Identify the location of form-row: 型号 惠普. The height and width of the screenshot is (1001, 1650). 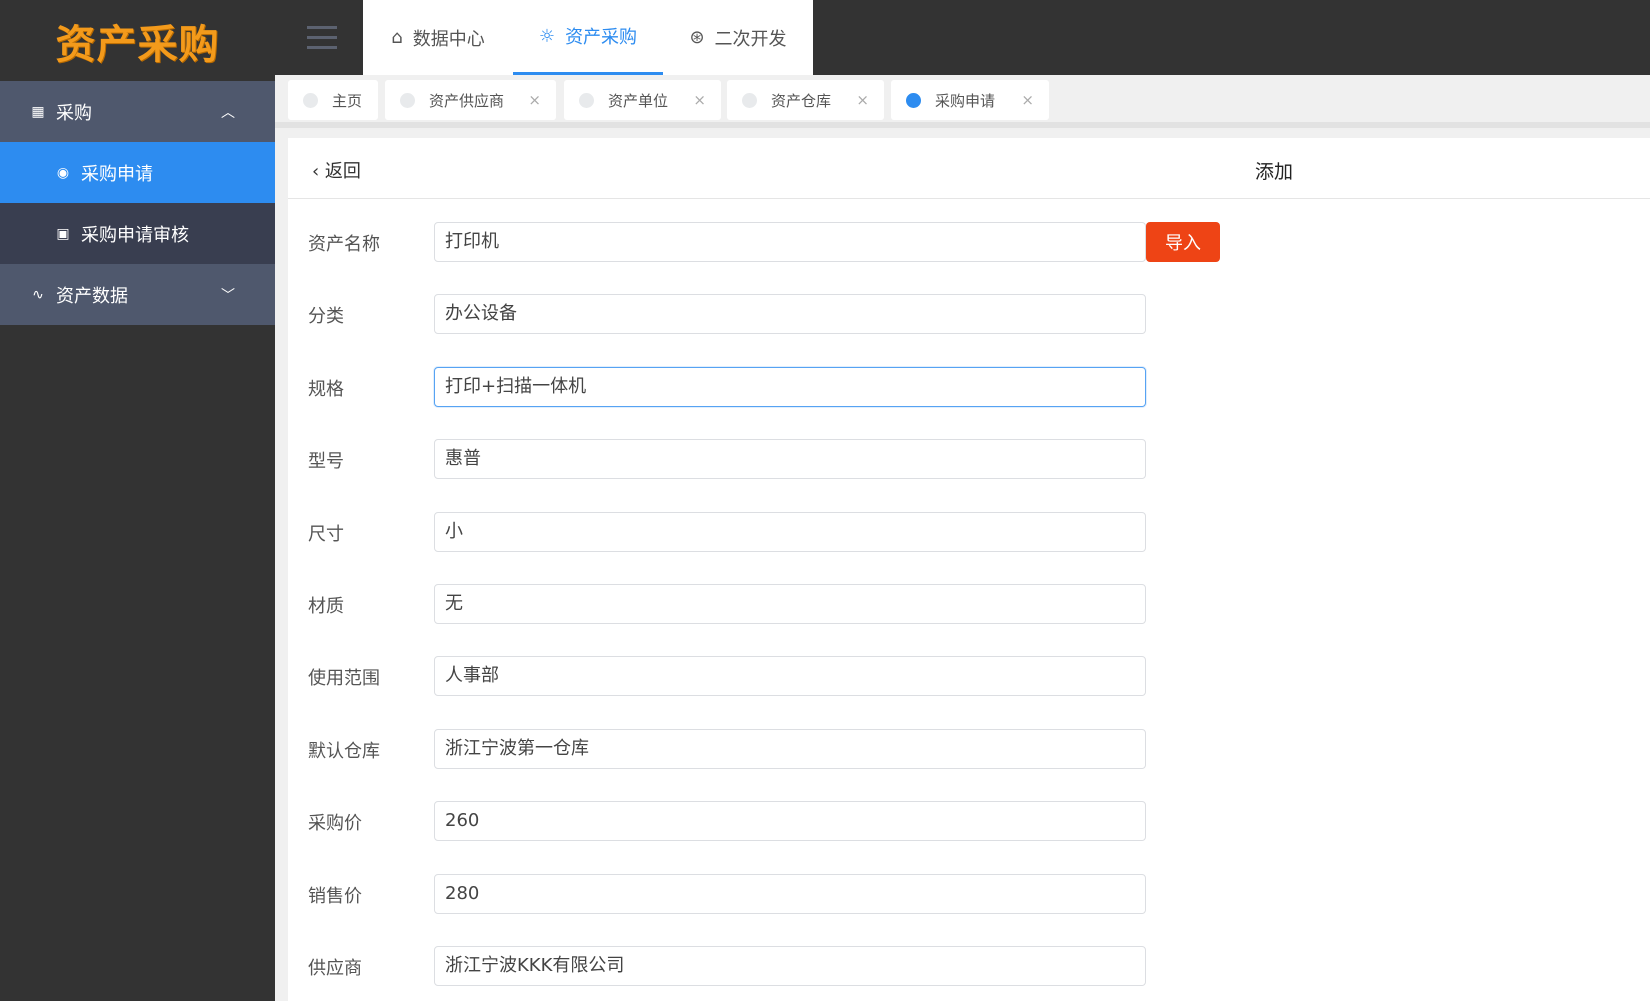
(788, 459).